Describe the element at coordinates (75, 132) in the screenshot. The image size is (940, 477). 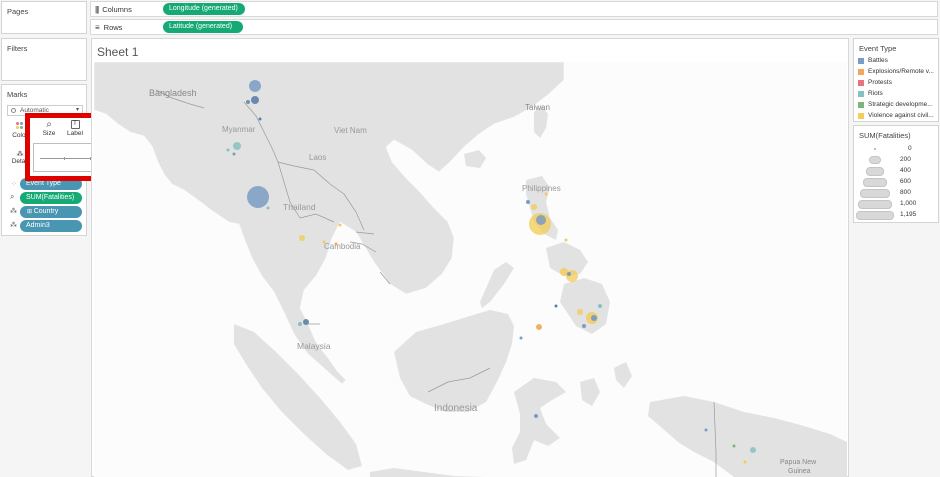
I see `label-button: T Label` at that location.